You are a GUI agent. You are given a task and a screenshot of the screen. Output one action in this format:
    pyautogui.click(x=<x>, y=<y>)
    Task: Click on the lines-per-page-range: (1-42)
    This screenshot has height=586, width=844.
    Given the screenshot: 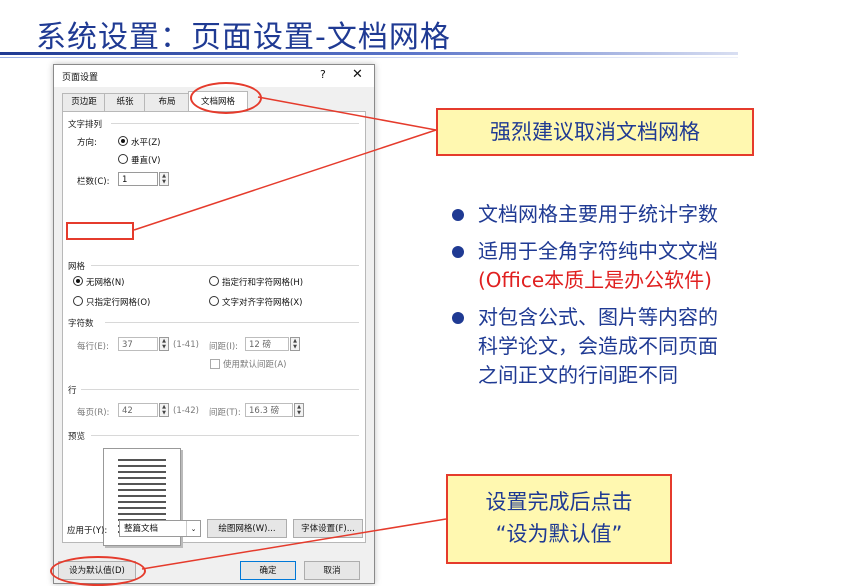 What is the action you would take?
    pyautogui.click(x=186, y=411)
    